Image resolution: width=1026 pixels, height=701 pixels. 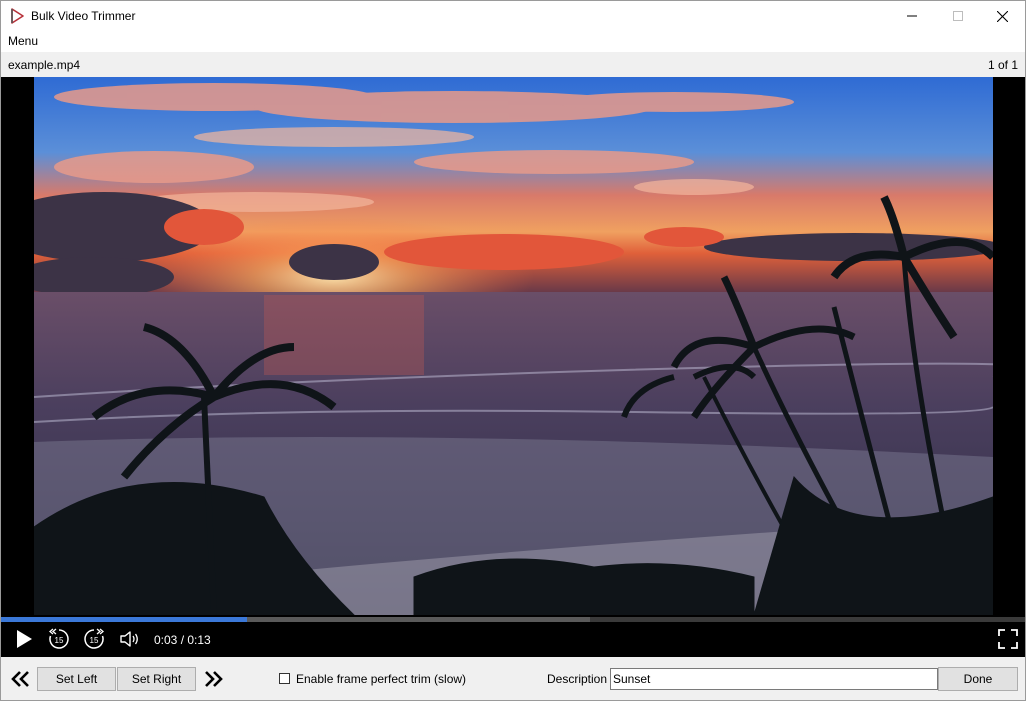 I want to click on close-icon, so click(x=1002, y=16).